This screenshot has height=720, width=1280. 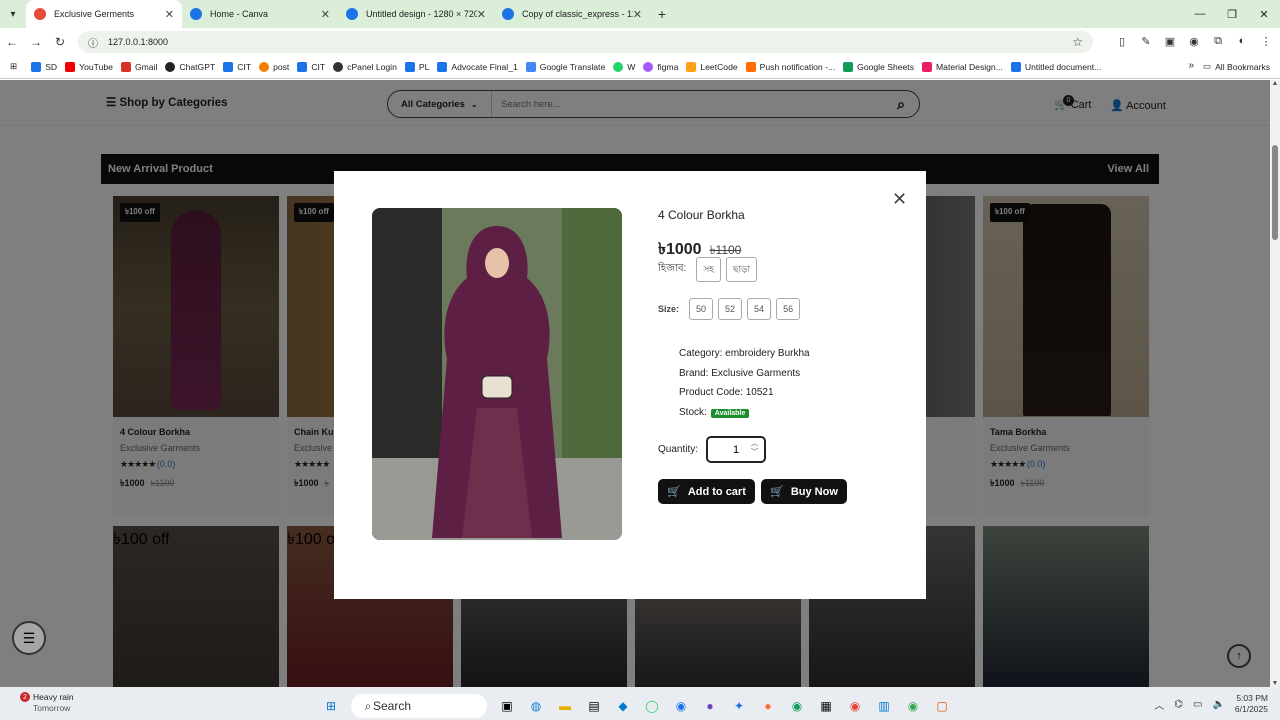 I want to click on size-option-56: 56, so click(x=788, y=309).